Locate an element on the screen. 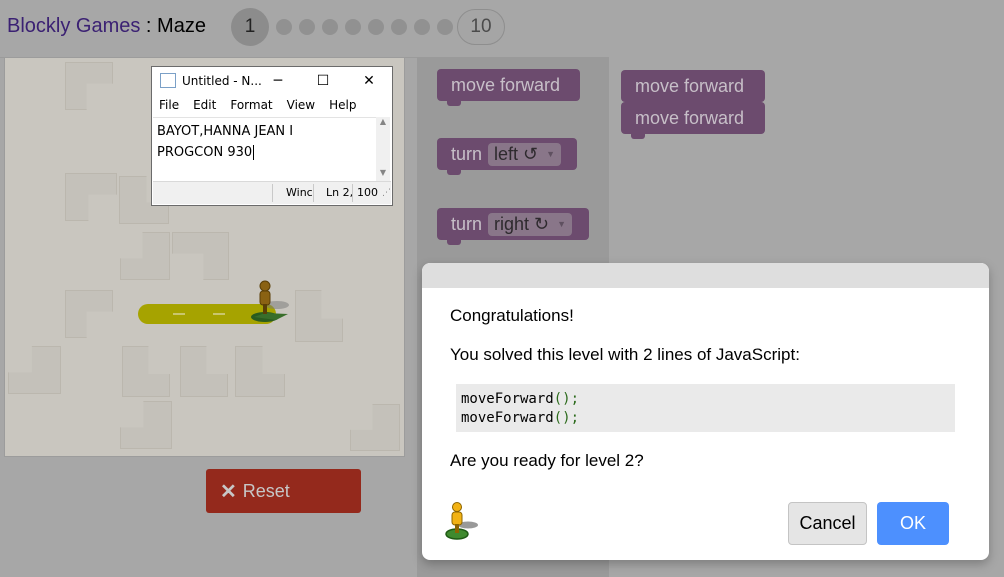 The image size is (1004, 577). notepad-text-area: BAYOT,HANNA JEAN I PROGCON 930 is located at coordinates (264, 150).